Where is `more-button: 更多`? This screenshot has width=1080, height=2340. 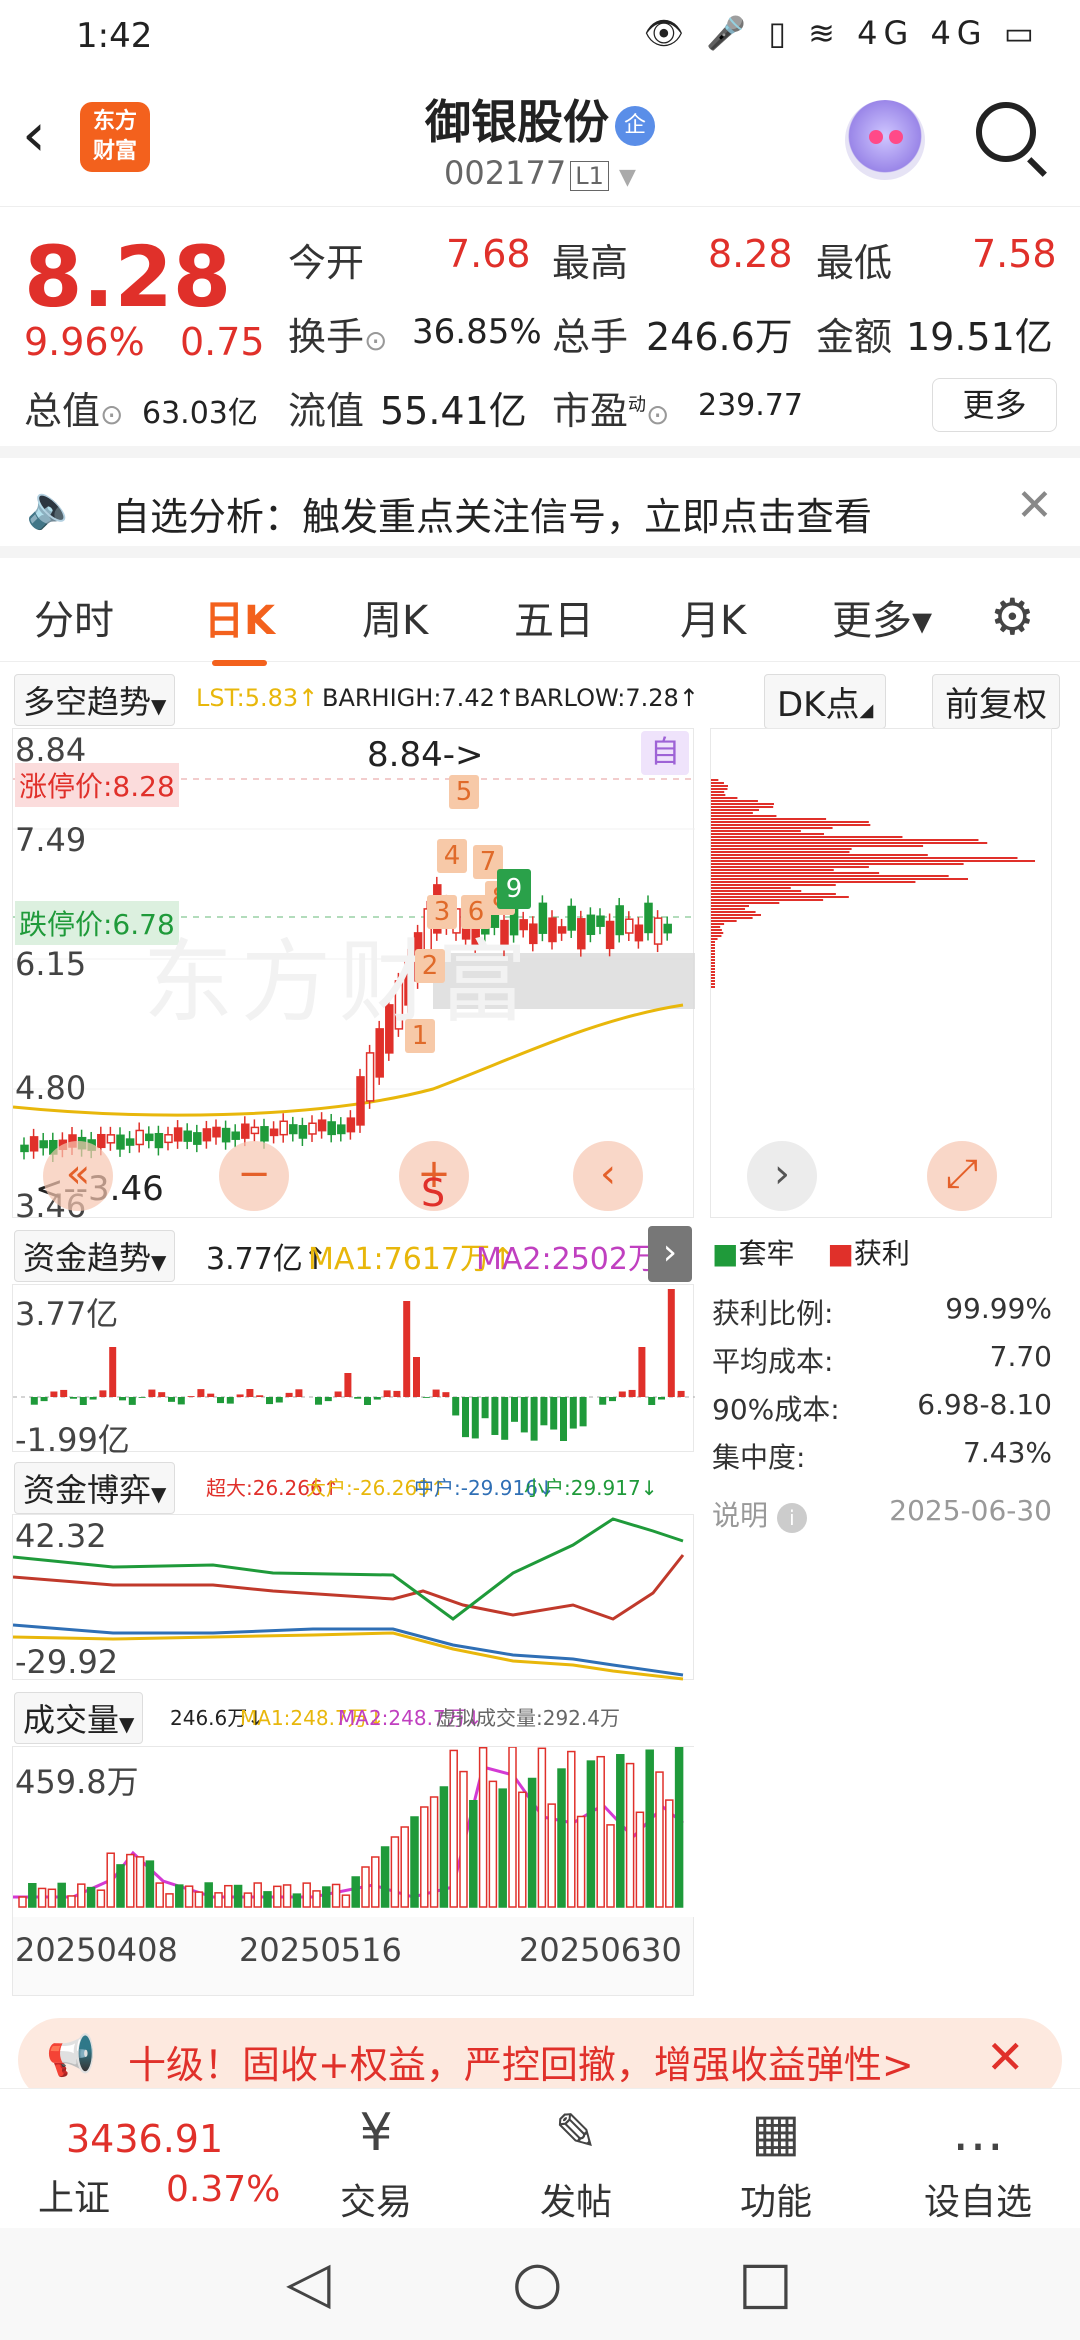 more-button: 更多 is located at coordinates (994, 405).